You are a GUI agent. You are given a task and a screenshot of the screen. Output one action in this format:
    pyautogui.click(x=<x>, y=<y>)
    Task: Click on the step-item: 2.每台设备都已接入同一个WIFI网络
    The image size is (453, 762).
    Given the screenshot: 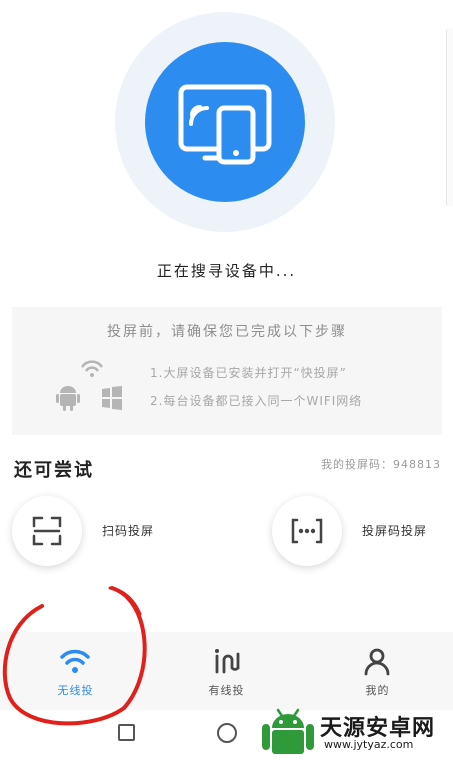 What is the action you would take?
    pyautogui.click(x=256, y=401)
    